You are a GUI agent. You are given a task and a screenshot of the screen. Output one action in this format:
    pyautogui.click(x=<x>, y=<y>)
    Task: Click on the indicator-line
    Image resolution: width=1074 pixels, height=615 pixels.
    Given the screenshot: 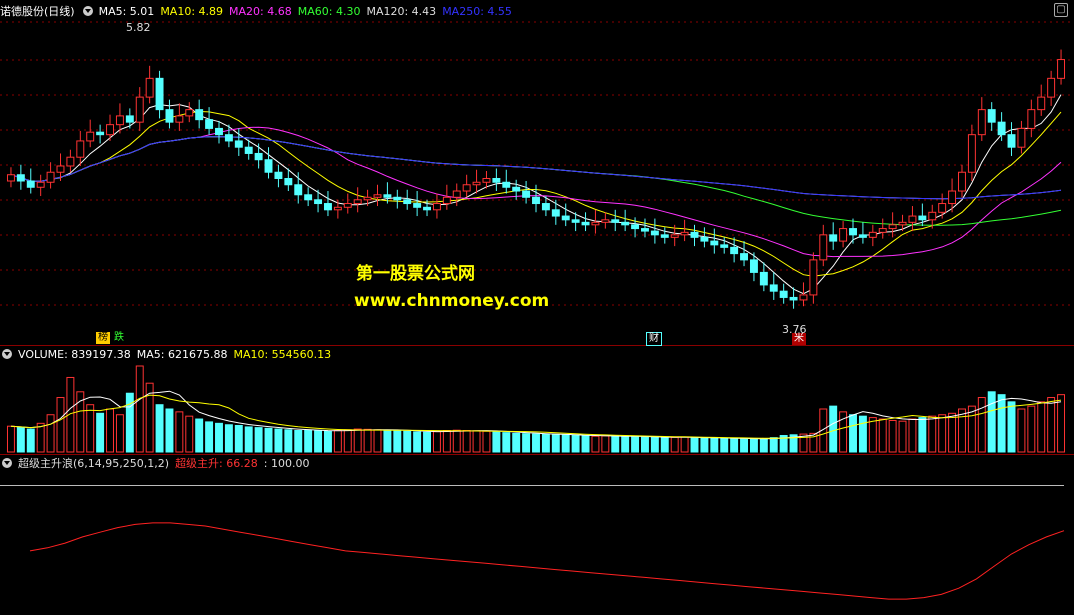 What is the action you would take?
    pyautogui.click(x=547, y=561)
    